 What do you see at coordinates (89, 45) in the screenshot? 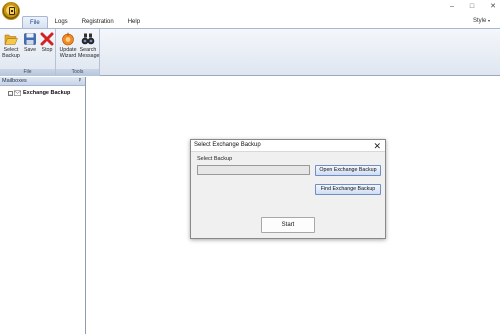
I see `search-message-button: Search Message` at bounding box center [89, 45].